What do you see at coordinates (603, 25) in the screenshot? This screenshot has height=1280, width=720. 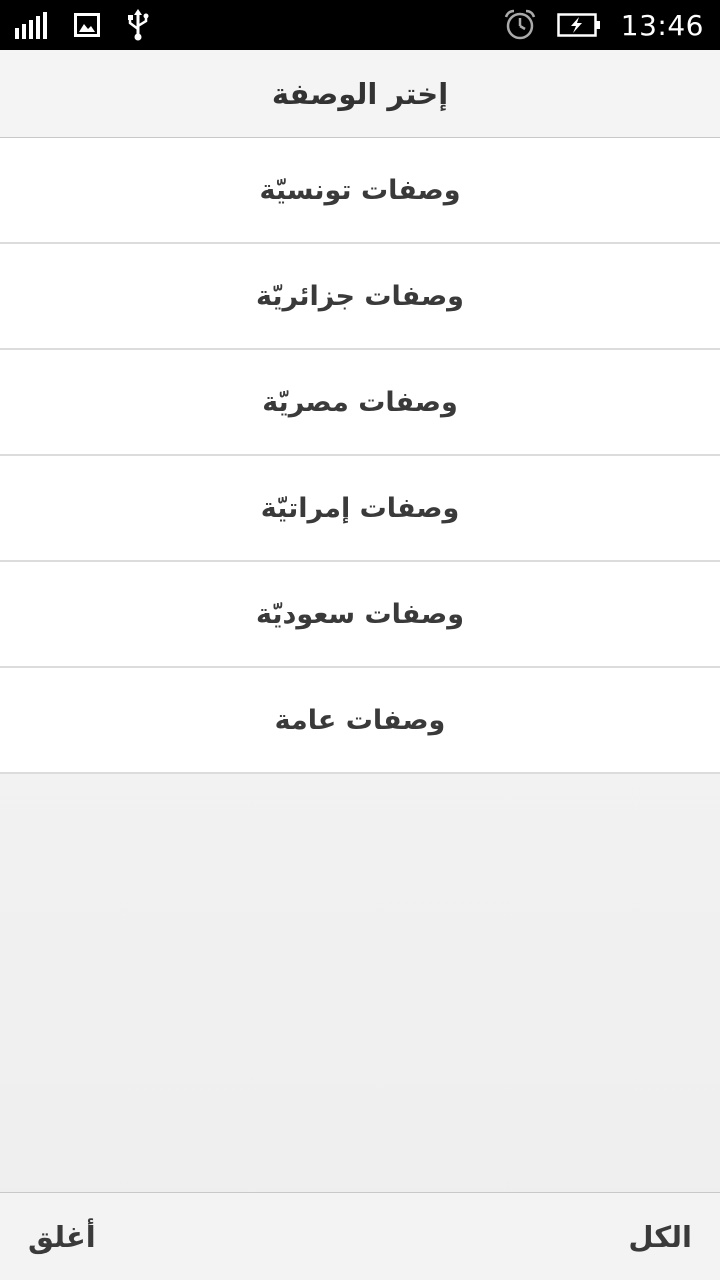 I see `status-bar-right: 13:46` at bounding box center [603, 25].